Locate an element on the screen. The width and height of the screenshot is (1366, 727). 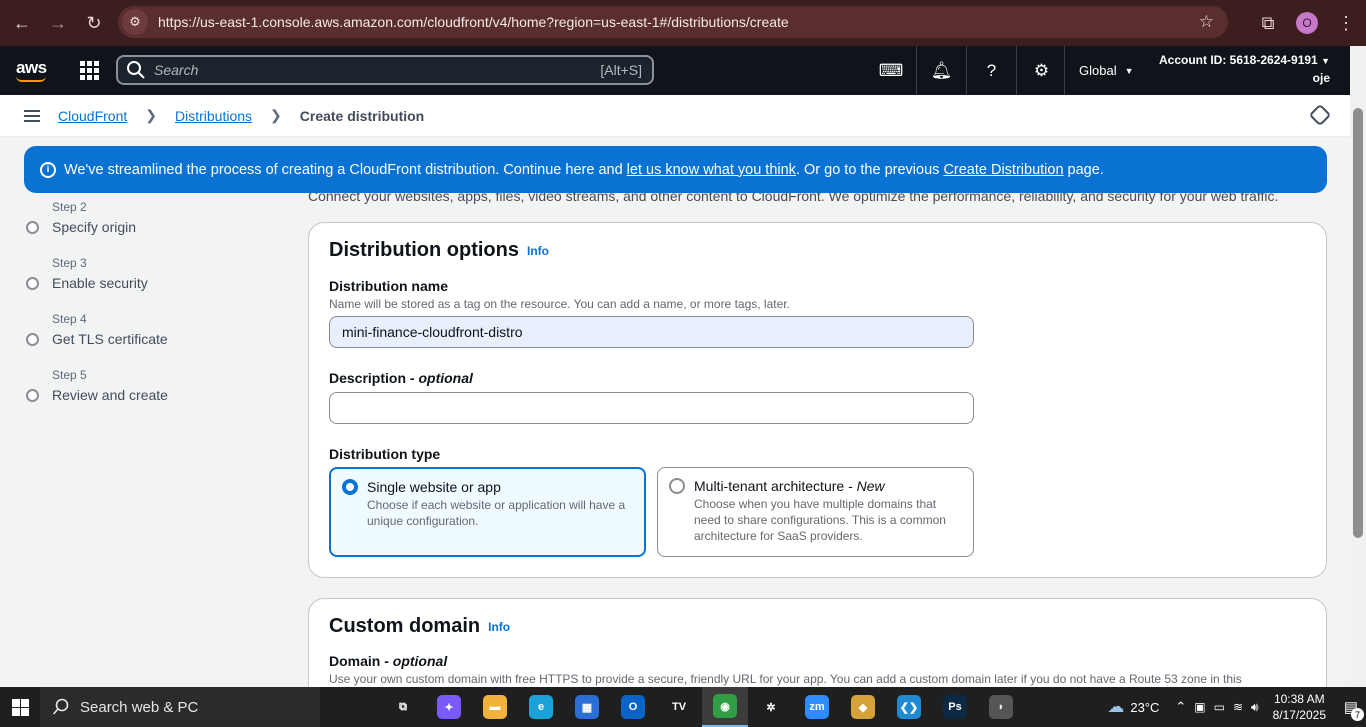
settings-gear-icon: ⚙ is located at coordinates (1041, 70).